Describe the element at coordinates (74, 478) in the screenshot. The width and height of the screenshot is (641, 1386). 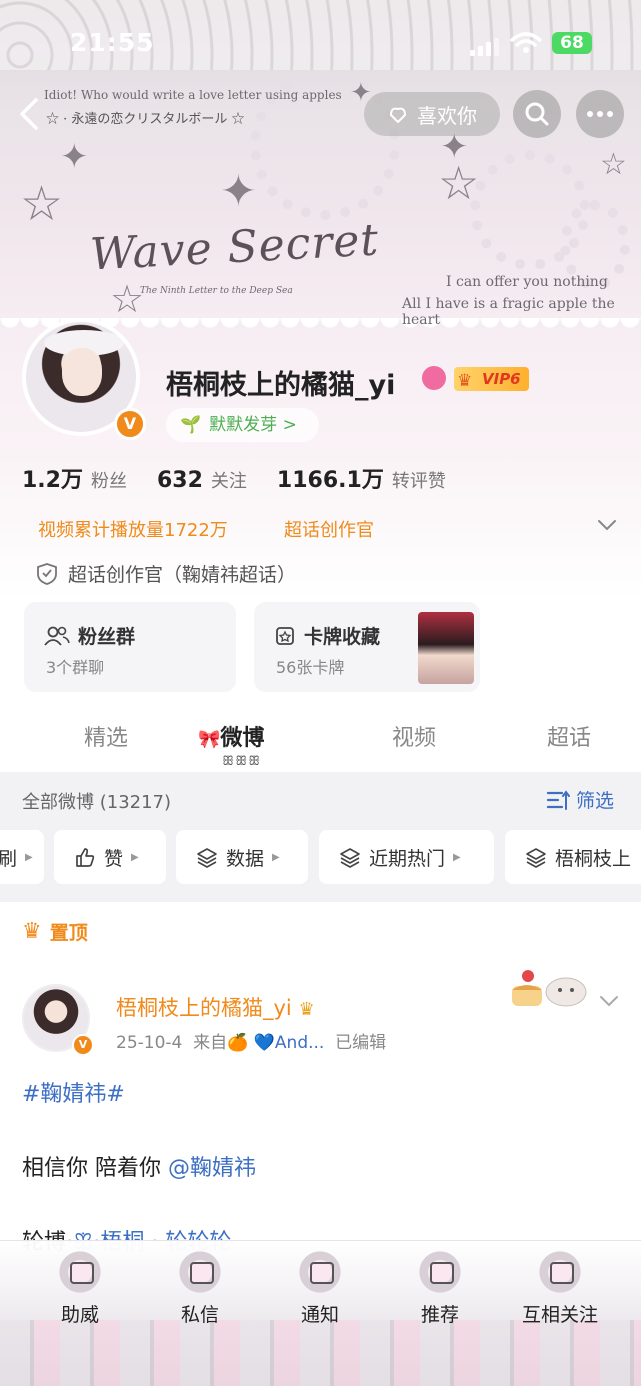
I see `followers-stat: 1.2万 粉丝` at that location.